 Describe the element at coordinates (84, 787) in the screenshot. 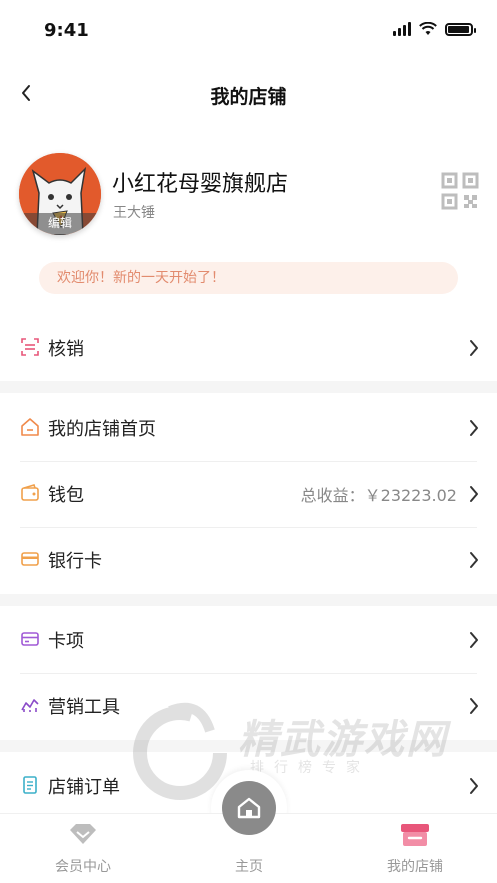

I see `menu-label-orders: 店铺订单` at that location.